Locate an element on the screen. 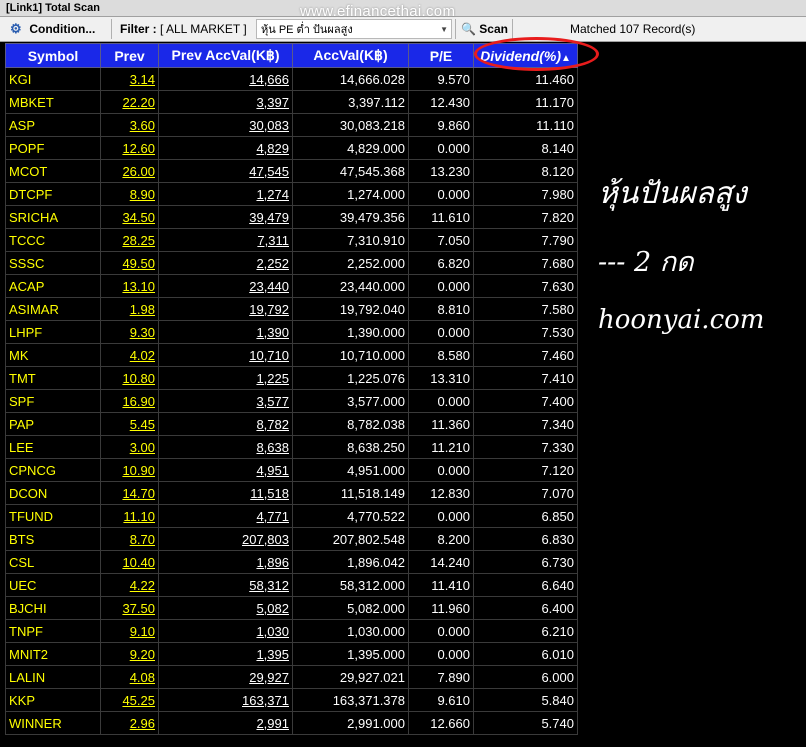  cell-prev-accval: 39,479 is located at coordinates (225, 217).